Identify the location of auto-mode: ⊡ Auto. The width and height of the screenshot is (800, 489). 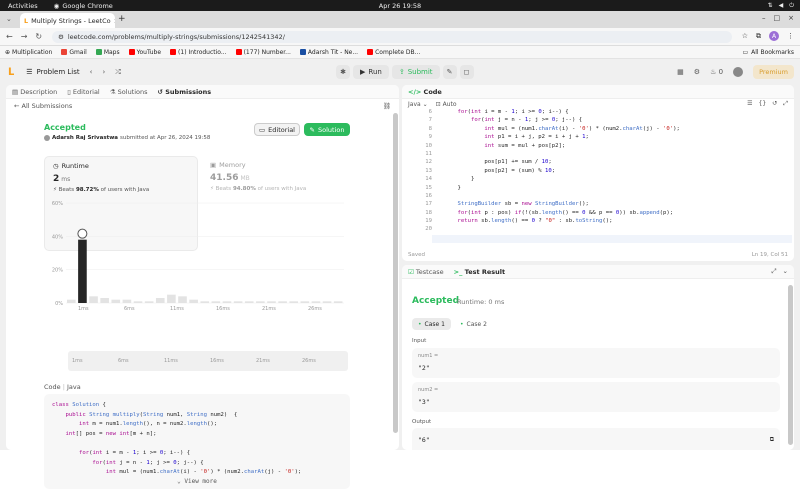
(446, 104).